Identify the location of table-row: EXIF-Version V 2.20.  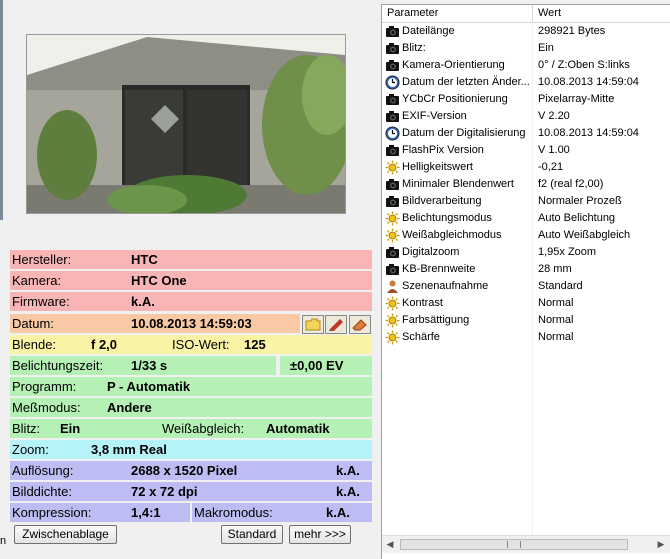
(526, 116).